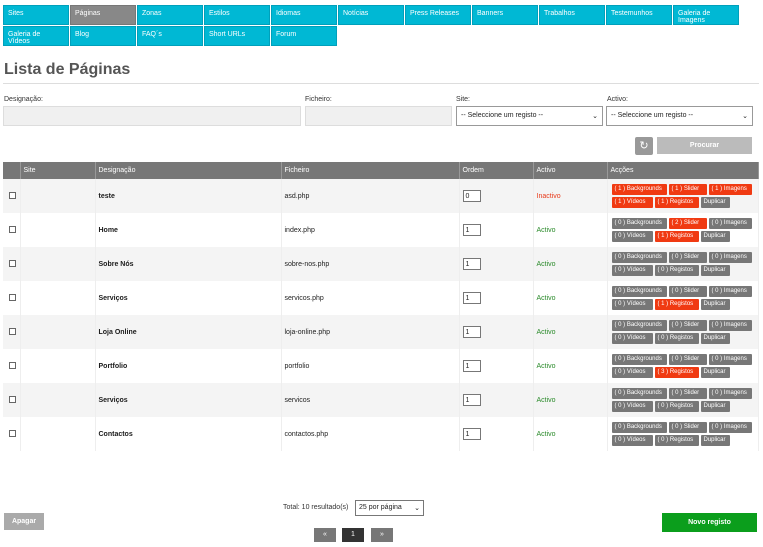  Describe the element at coordinates (103, 15) in the screenshot. I see `nav-tab: Páginas` at that location.